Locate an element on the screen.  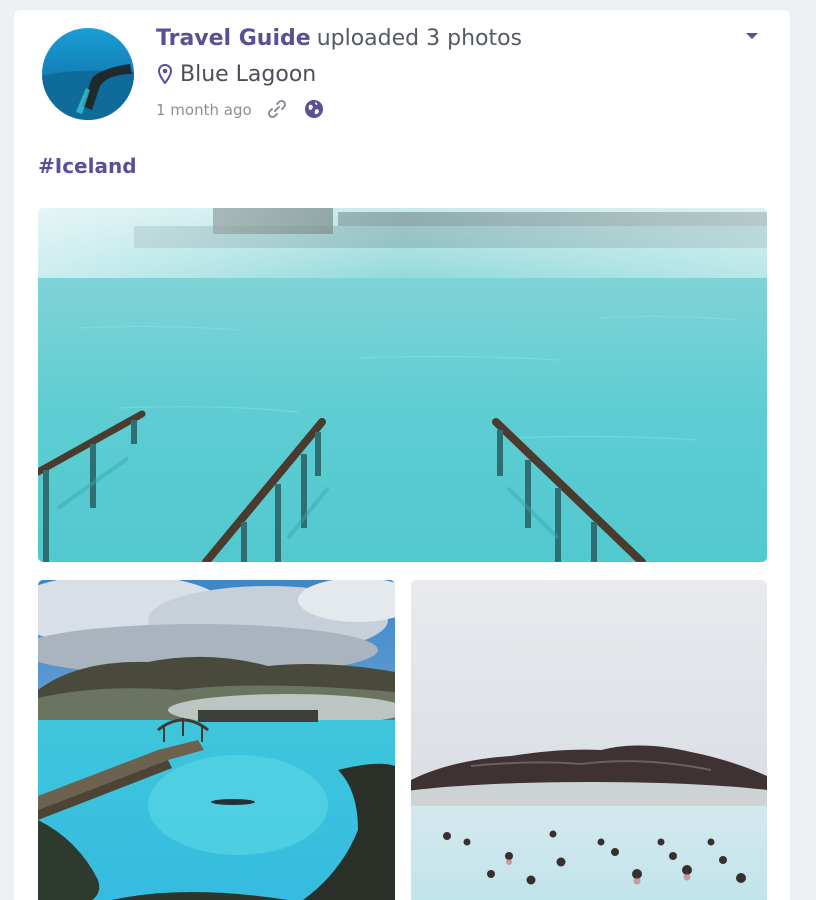
author-avatar is located at coordinates (88, 74).